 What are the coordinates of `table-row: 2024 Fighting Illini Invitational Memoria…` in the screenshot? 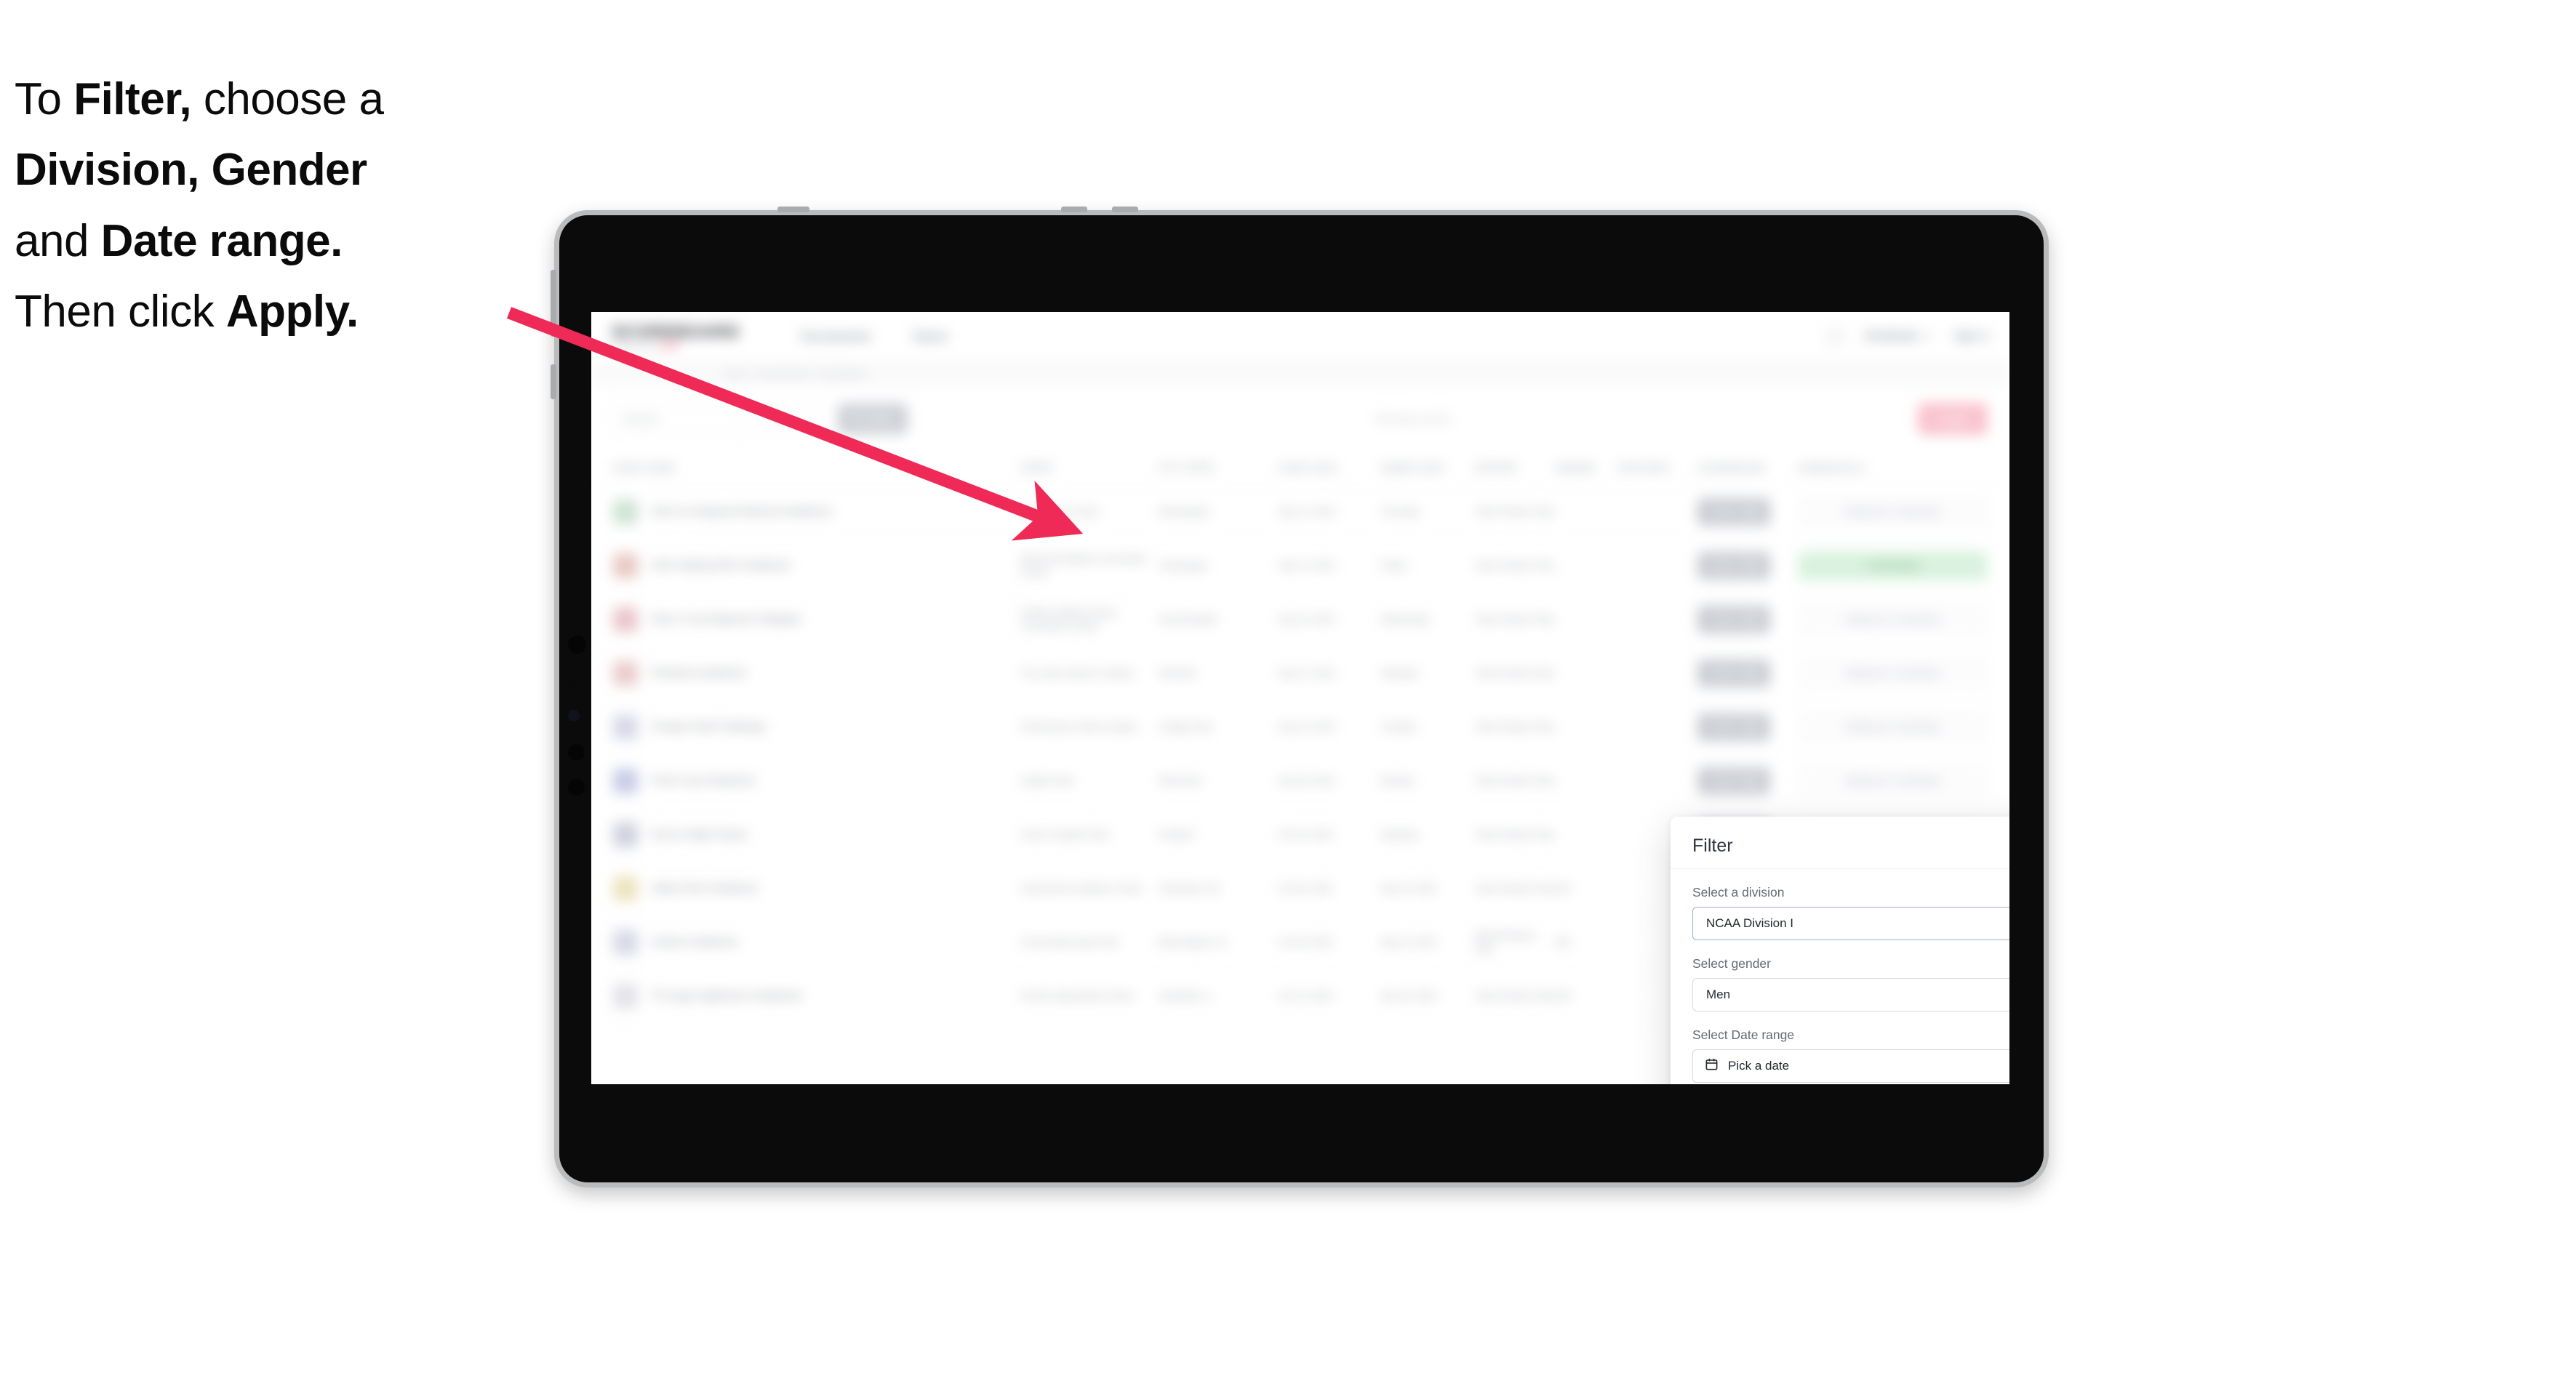 It's located at (1300, 566).